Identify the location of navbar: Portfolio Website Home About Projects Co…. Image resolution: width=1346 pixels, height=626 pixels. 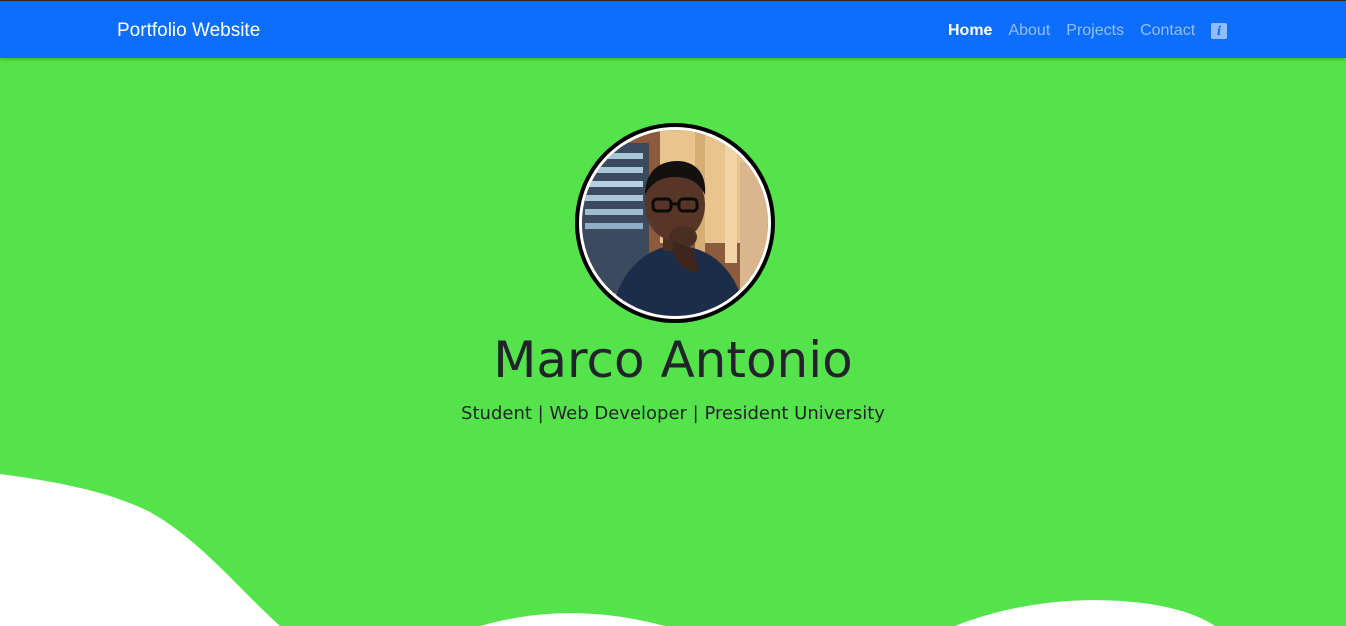
(673, 29).